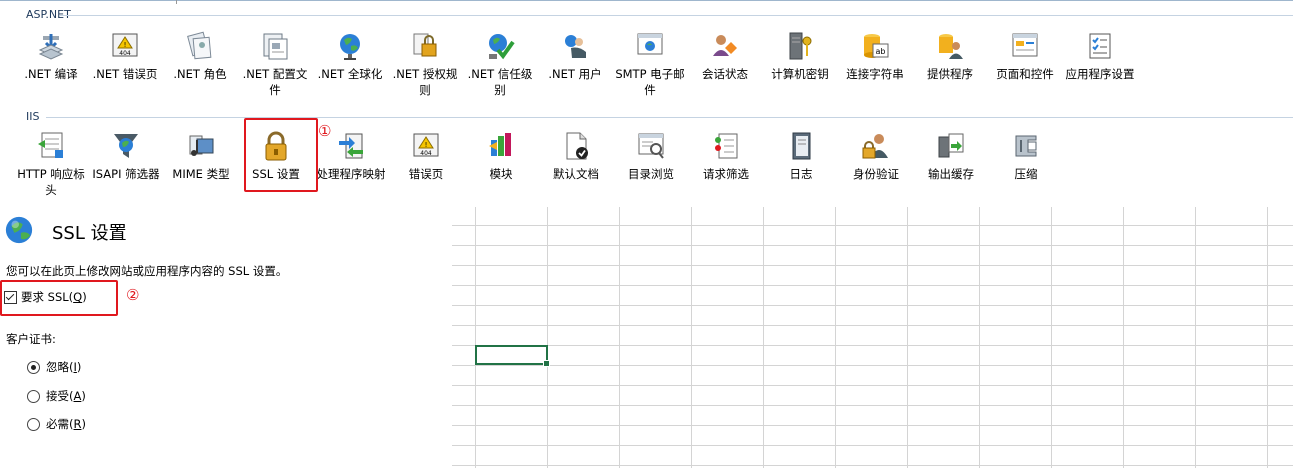 This screenshot has height=468, width=1293. I want to click on feature-request-filtering: 请求筛选, so click(726, 156).